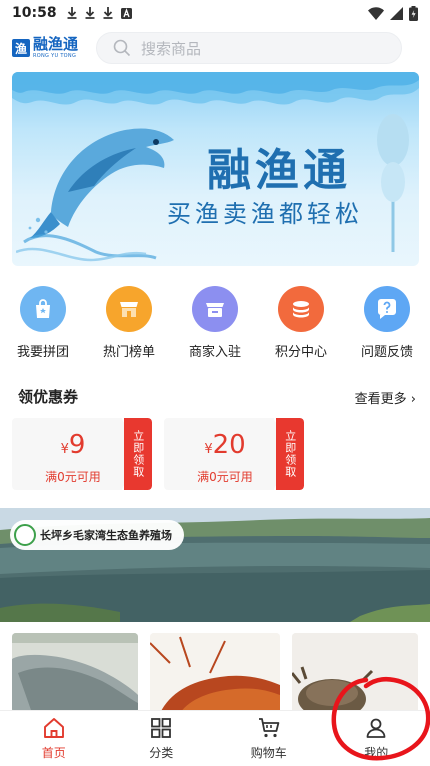  I want to click on tab-profile: 我的, so click(376, 738).